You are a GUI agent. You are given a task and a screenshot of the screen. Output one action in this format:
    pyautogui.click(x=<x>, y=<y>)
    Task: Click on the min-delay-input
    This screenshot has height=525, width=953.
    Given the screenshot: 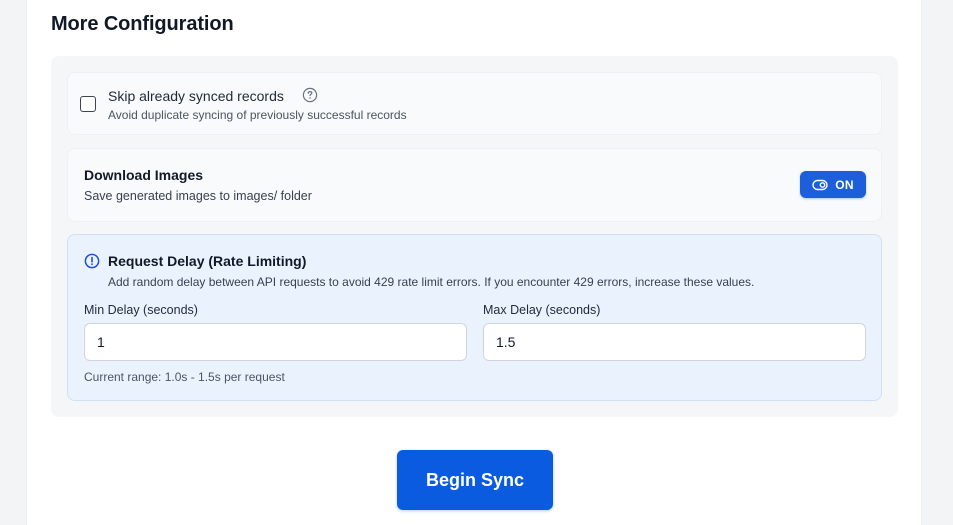 What is the action you would take?
    pyautogui.click(x=275, y=342)
    